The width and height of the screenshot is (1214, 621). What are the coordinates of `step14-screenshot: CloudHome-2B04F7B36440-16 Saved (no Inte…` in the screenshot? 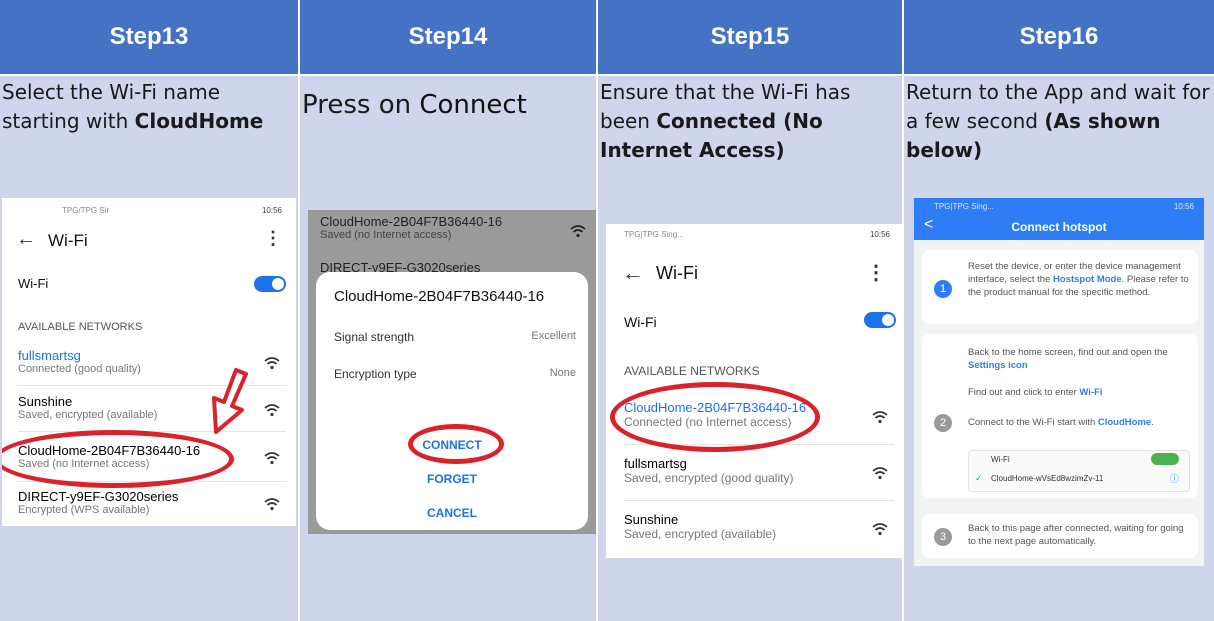 It's located at (452, 372).